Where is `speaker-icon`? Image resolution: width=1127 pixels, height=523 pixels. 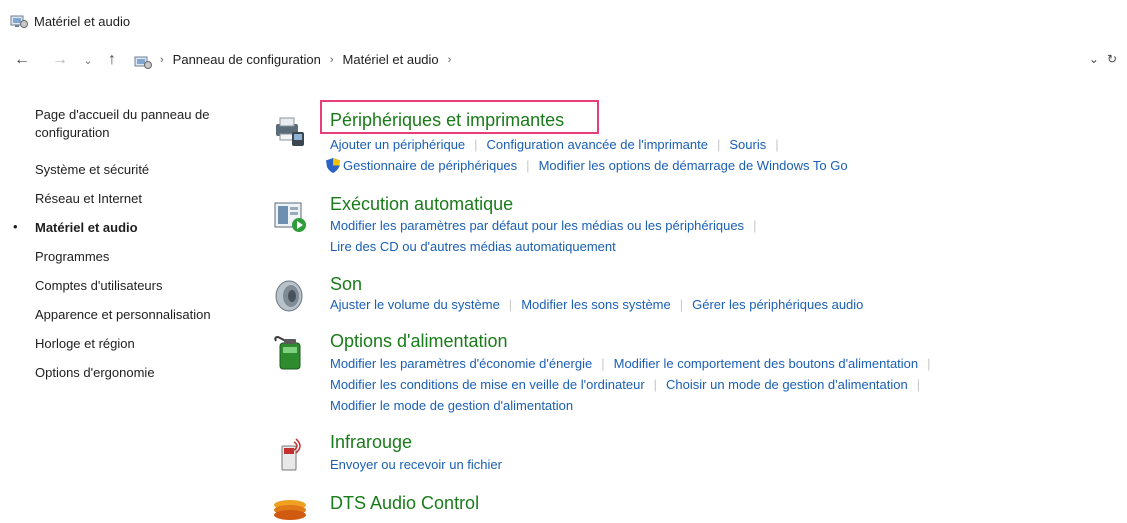 speaker-icon is located at coordinates (289, 296).